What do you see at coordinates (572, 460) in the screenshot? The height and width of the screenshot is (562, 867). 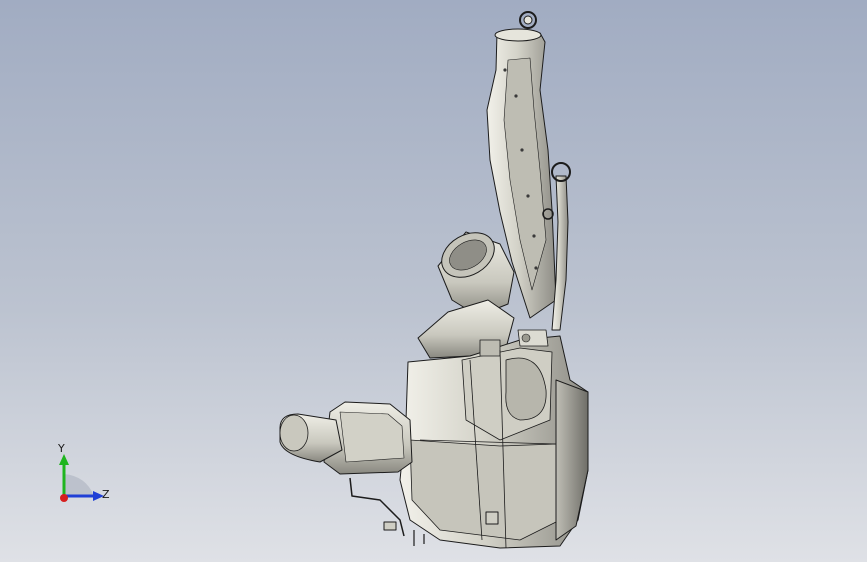 I see `housing-side-panel` at bounding box center [572, 460].